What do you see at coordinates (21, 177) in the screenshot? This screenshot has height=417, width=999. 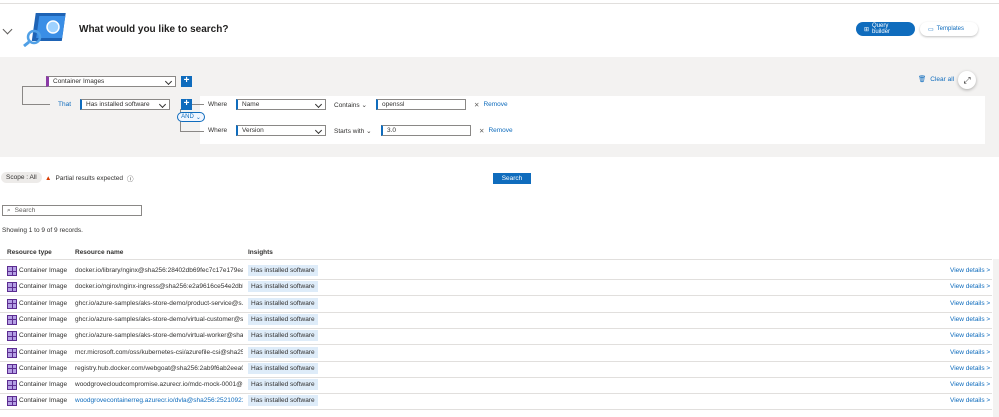 I see `scope-badge: Scope : All` at bounding box center [21, 177].